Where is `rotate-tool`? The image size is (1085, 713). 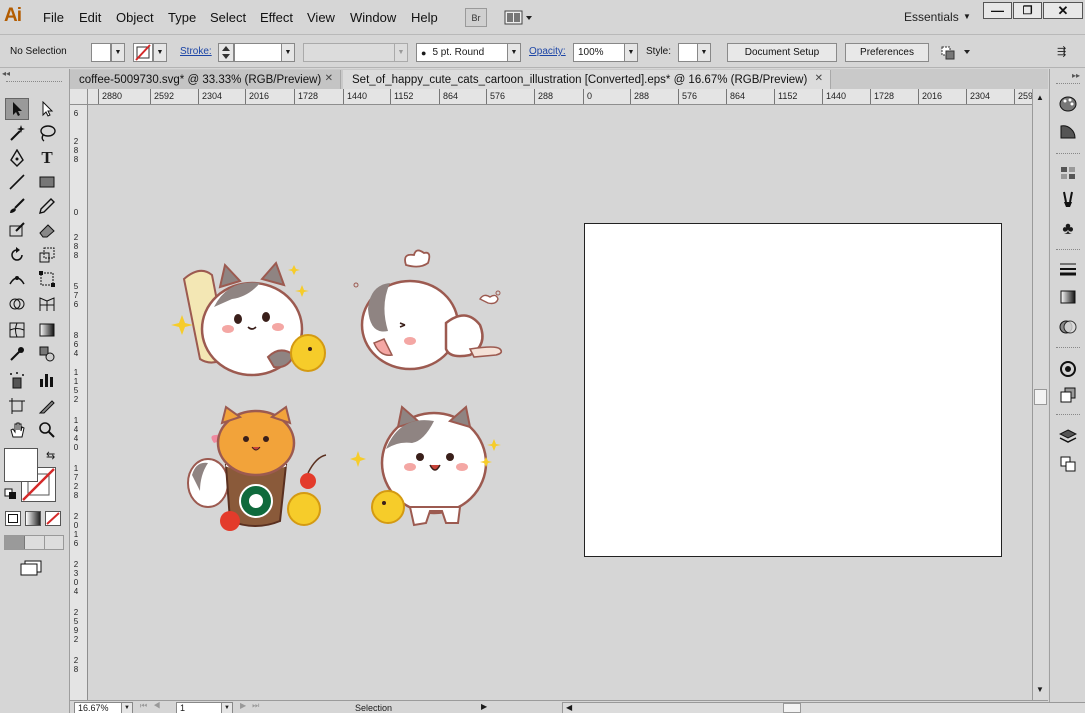 rotate-tool is located at coordinates (17, 255).